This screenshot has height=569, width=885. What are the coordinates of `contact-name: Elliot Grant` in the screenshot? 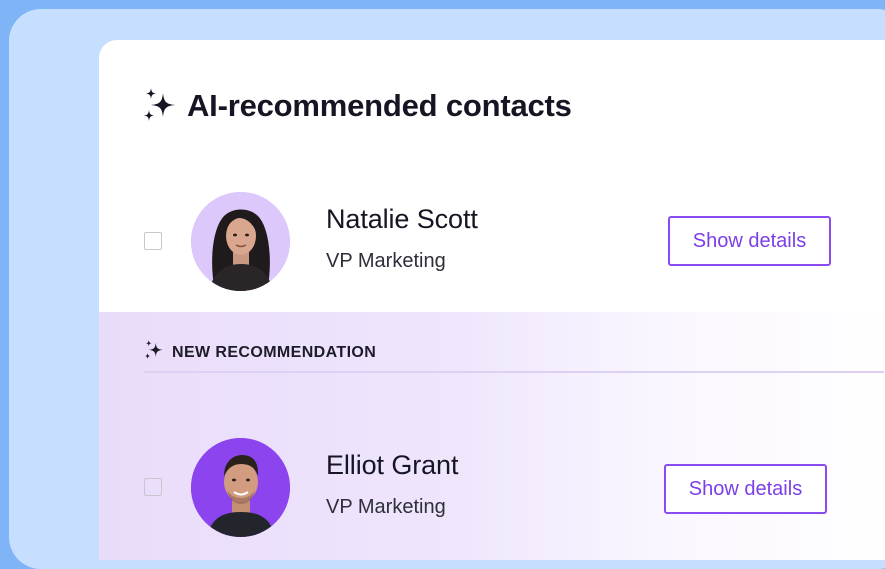 It's located at (392, 465).